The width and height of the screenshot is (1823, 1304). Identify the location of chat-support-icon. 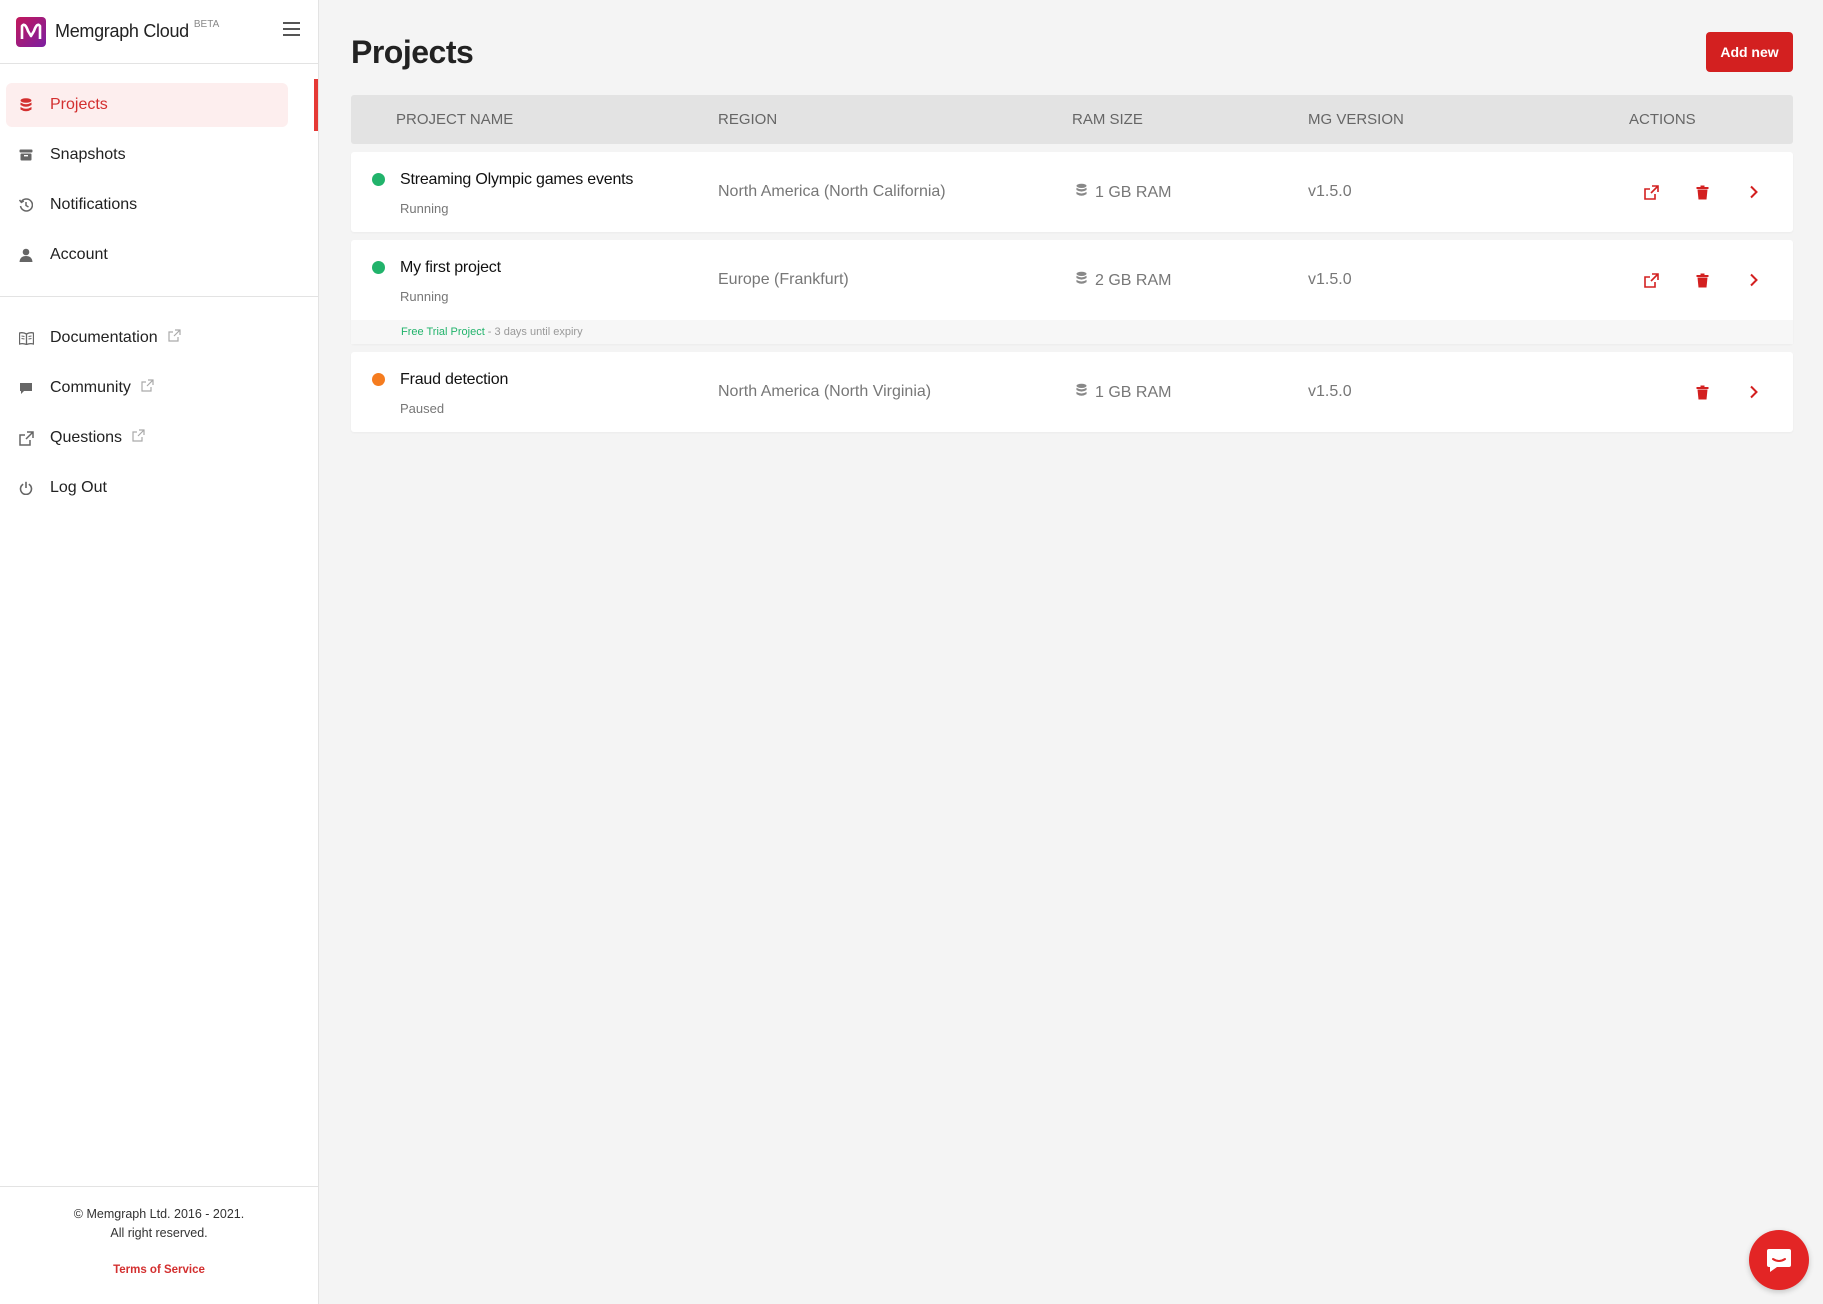
(1779, 1260).